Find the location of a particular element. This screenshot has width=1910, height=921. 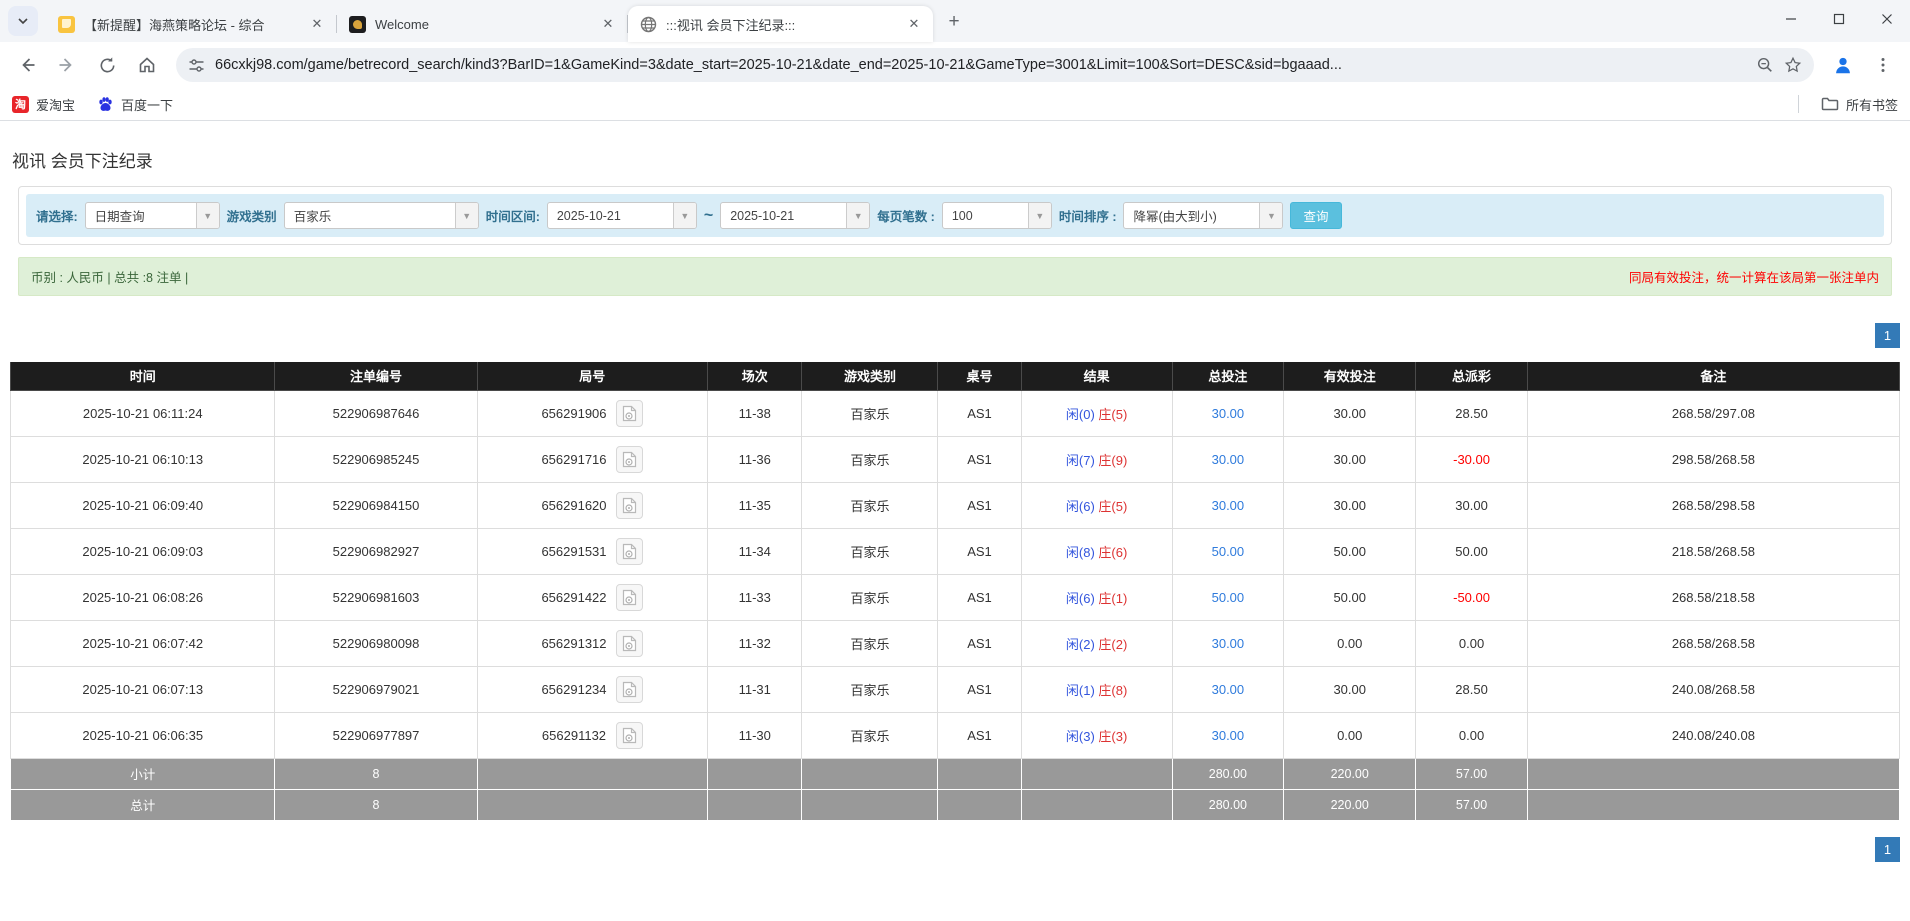

minimize-button is located at coordinates (1791, 19).